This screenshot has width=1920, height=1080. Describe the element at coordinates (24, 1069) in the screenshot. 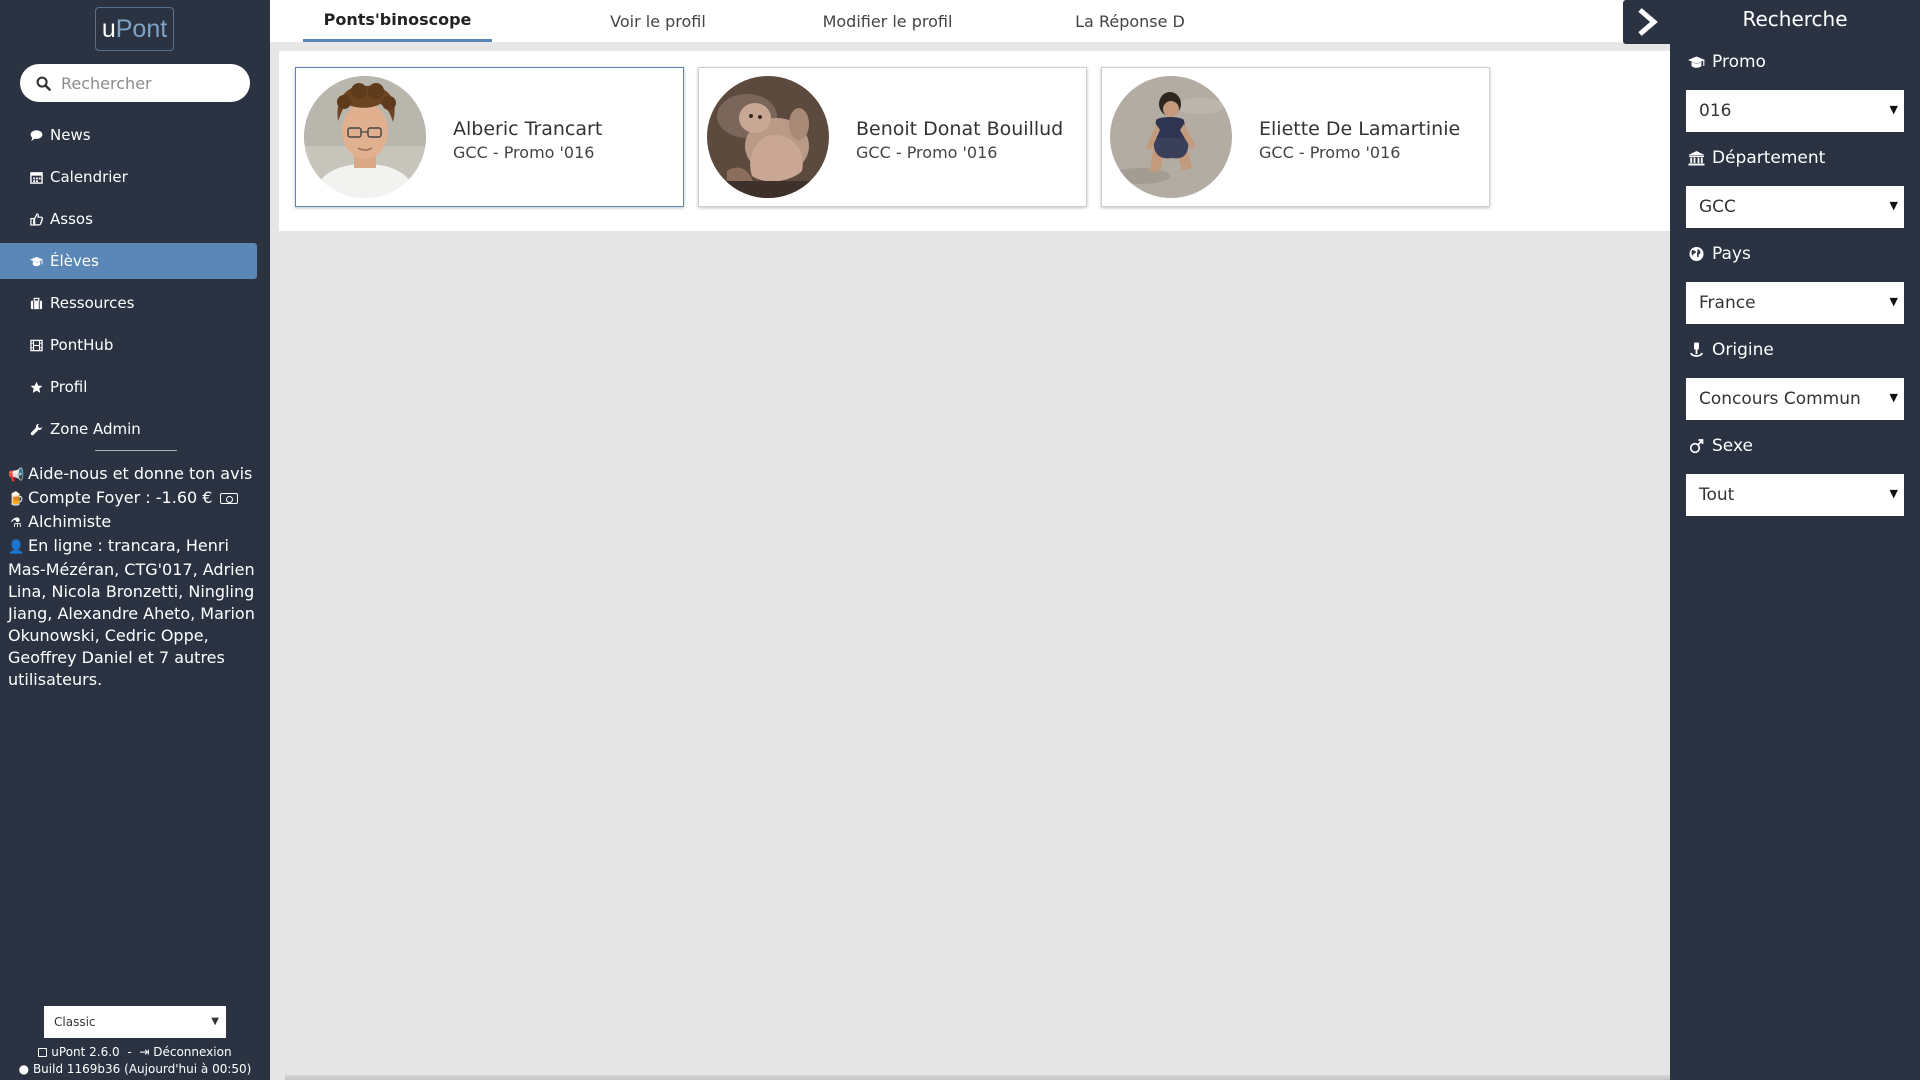

I see `github-icon: ●` at that location.